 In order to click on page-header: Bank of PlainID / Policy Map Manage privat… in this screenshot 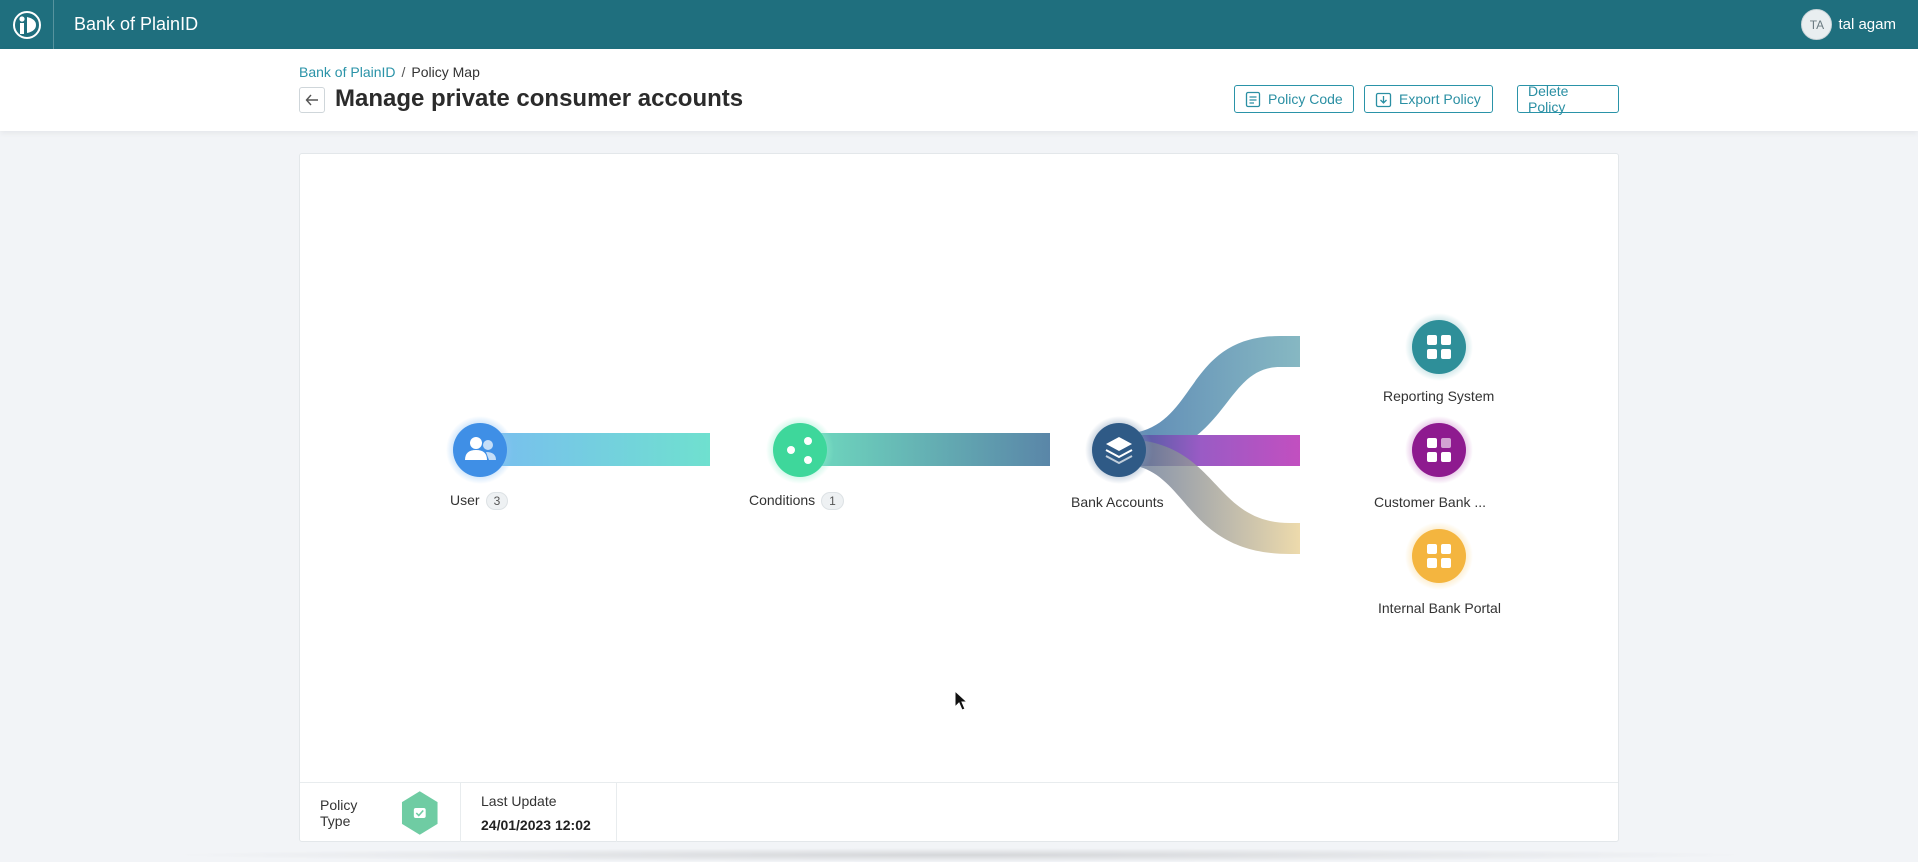, I will do `click(959, 90)`.